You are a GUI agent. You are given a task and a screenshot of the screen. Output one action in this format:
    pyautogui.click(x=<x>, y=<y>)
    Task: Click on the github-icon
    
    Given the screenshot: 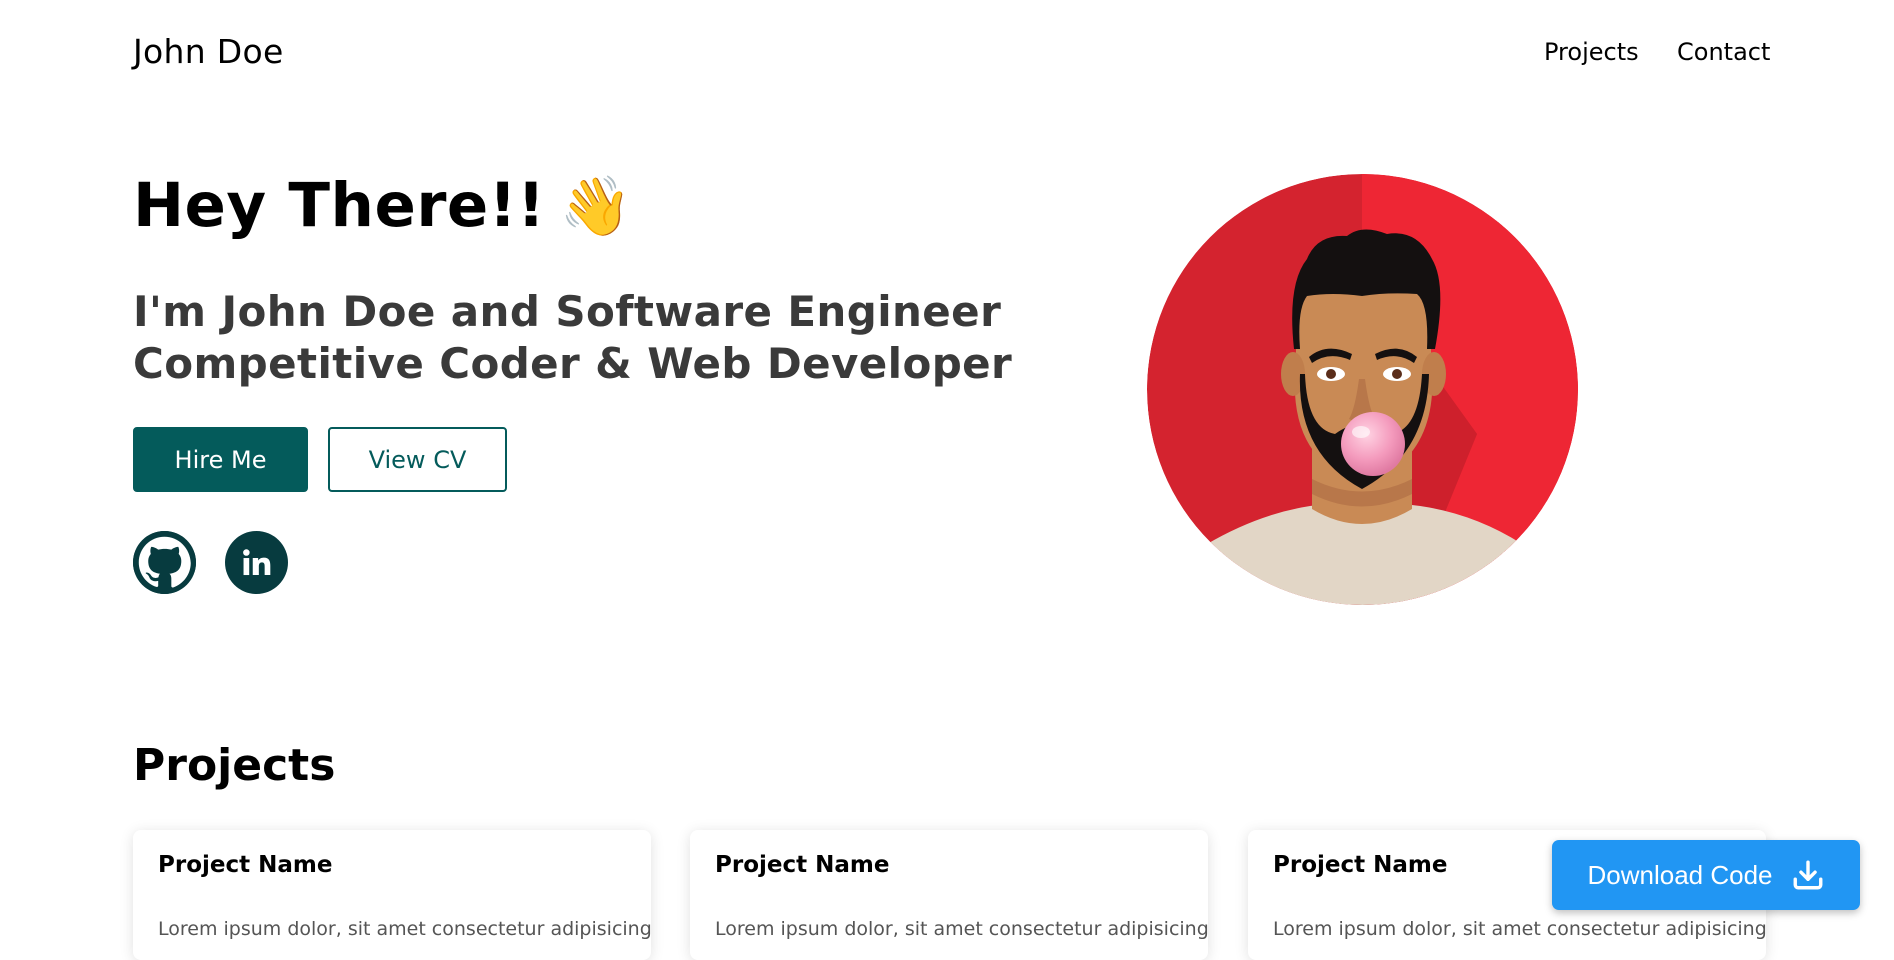 What is the action you would take?
    pyautogui.click(x=164, y=562)
    